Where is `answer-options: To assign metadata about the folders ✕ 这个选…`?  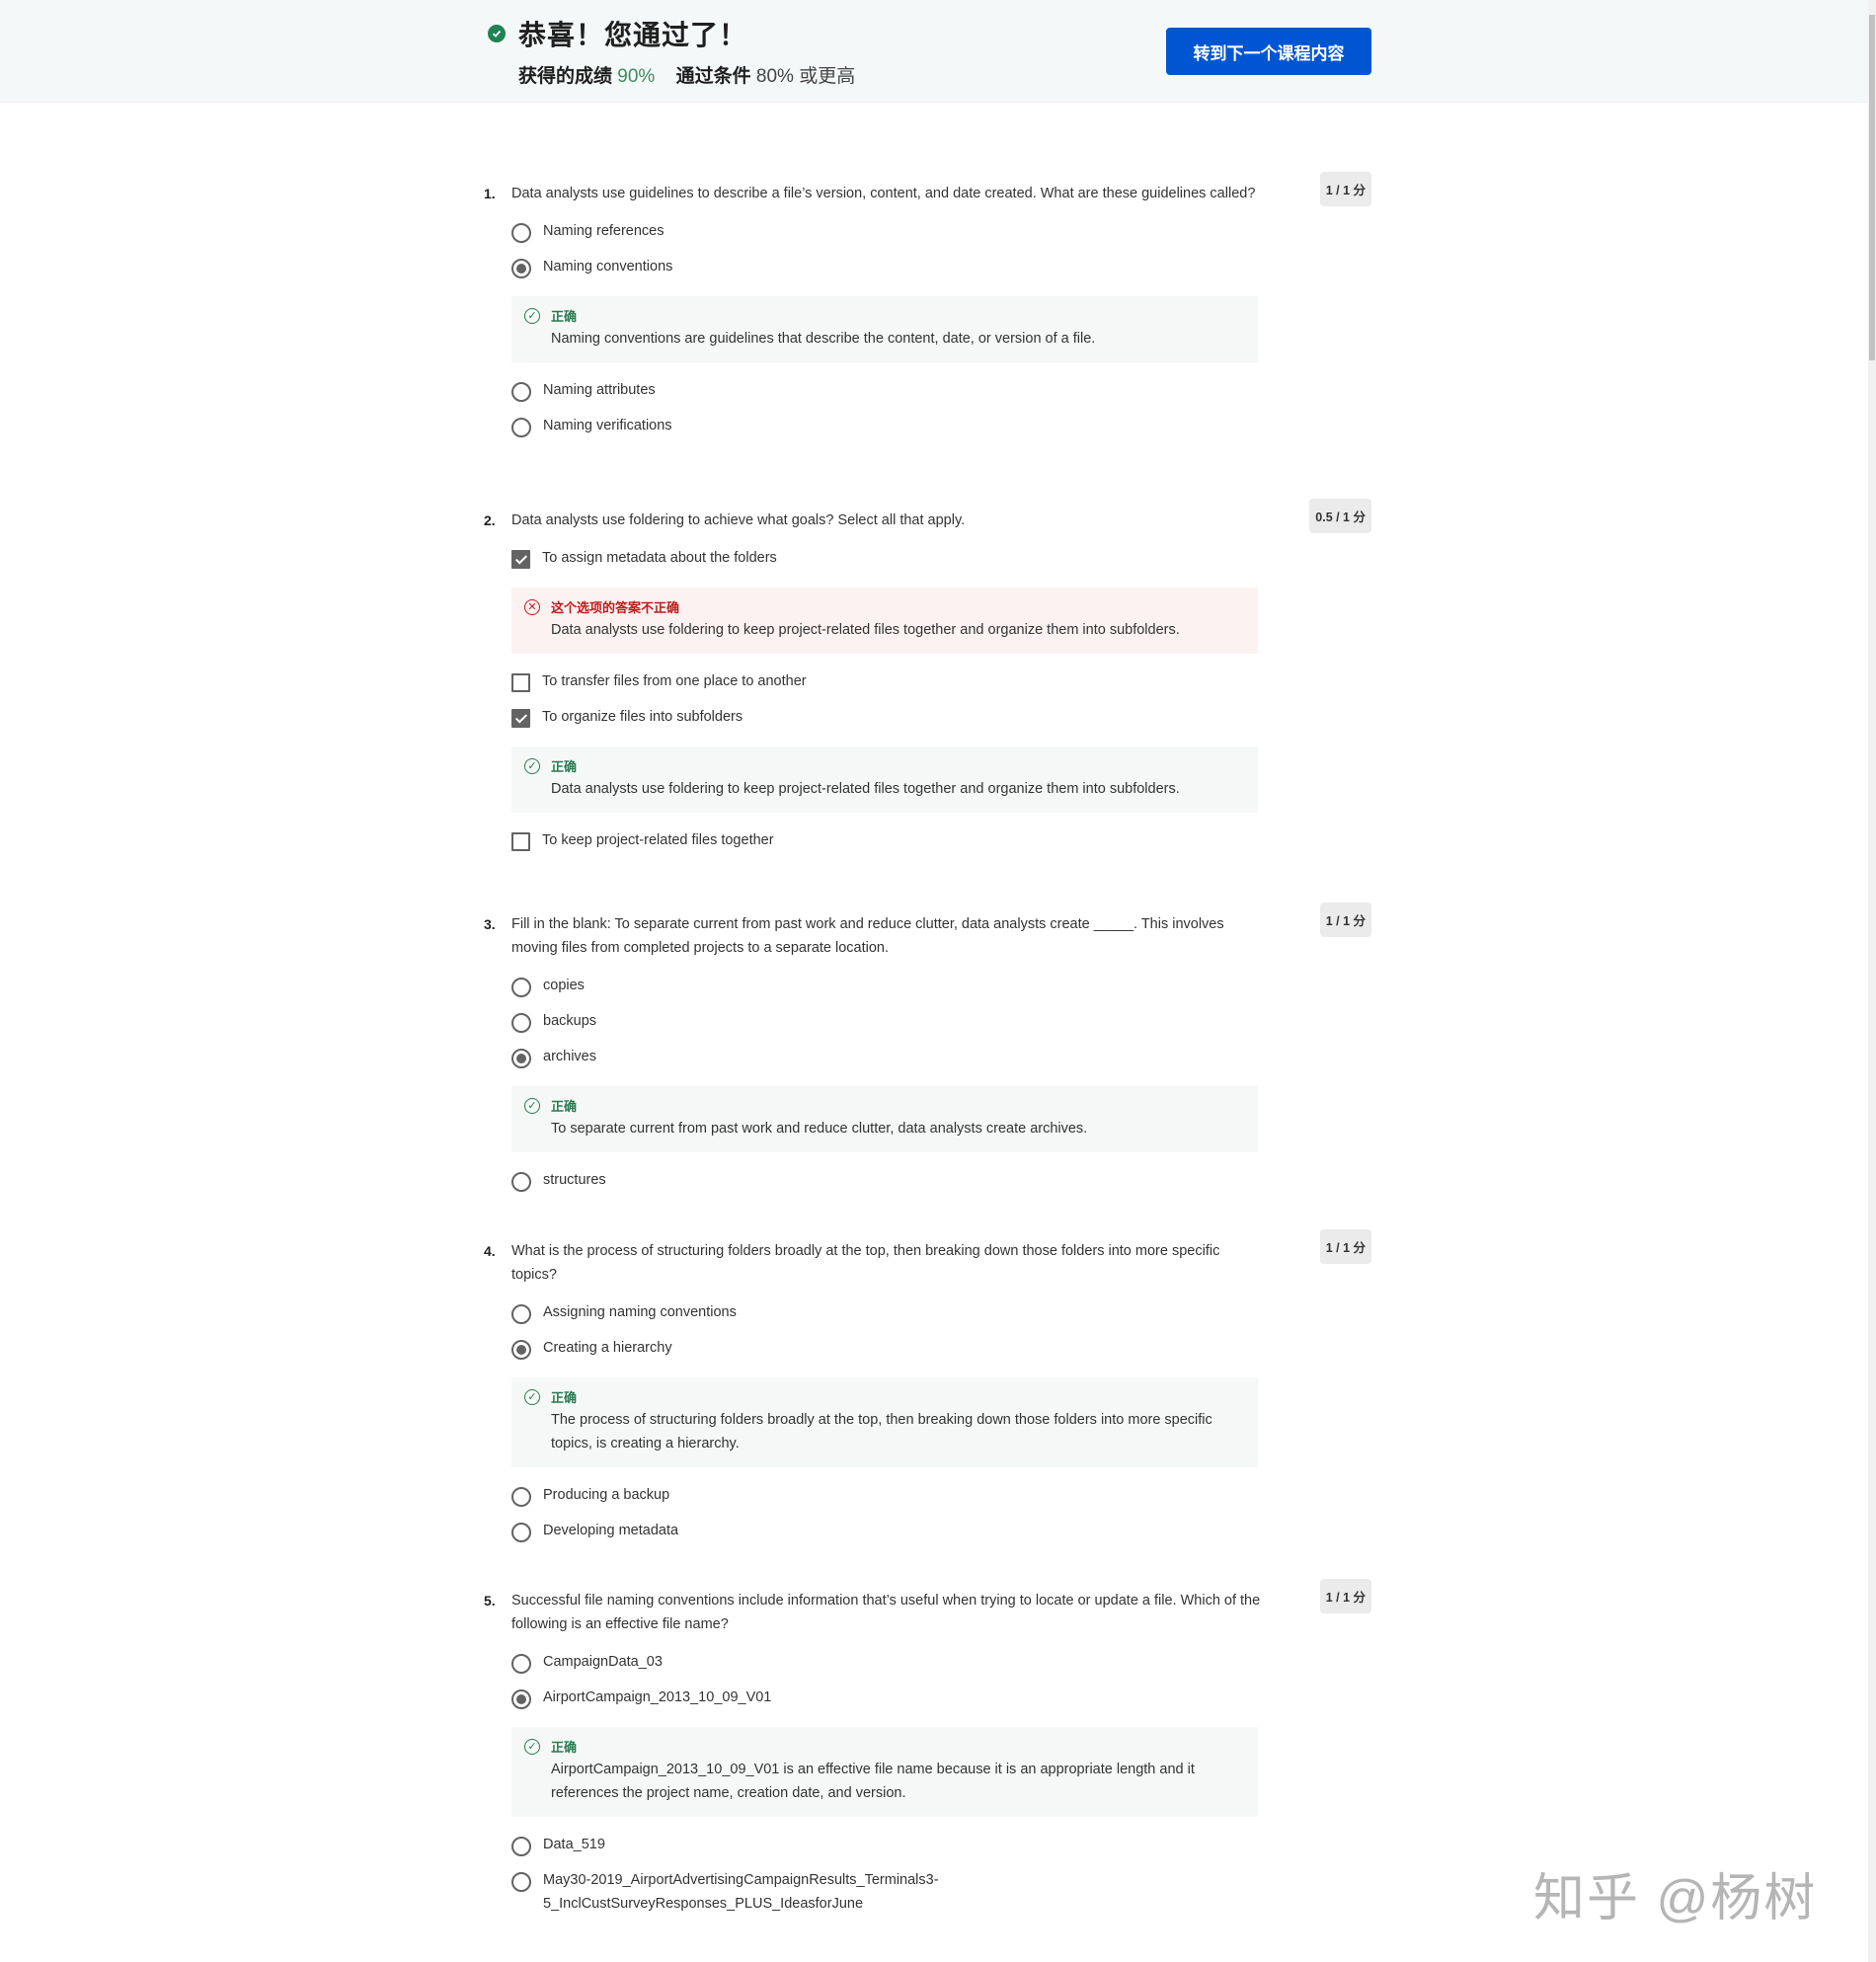
answer-options: To assign metadata about the folders ✕ 这个选… is located at coordinates (942, 707).